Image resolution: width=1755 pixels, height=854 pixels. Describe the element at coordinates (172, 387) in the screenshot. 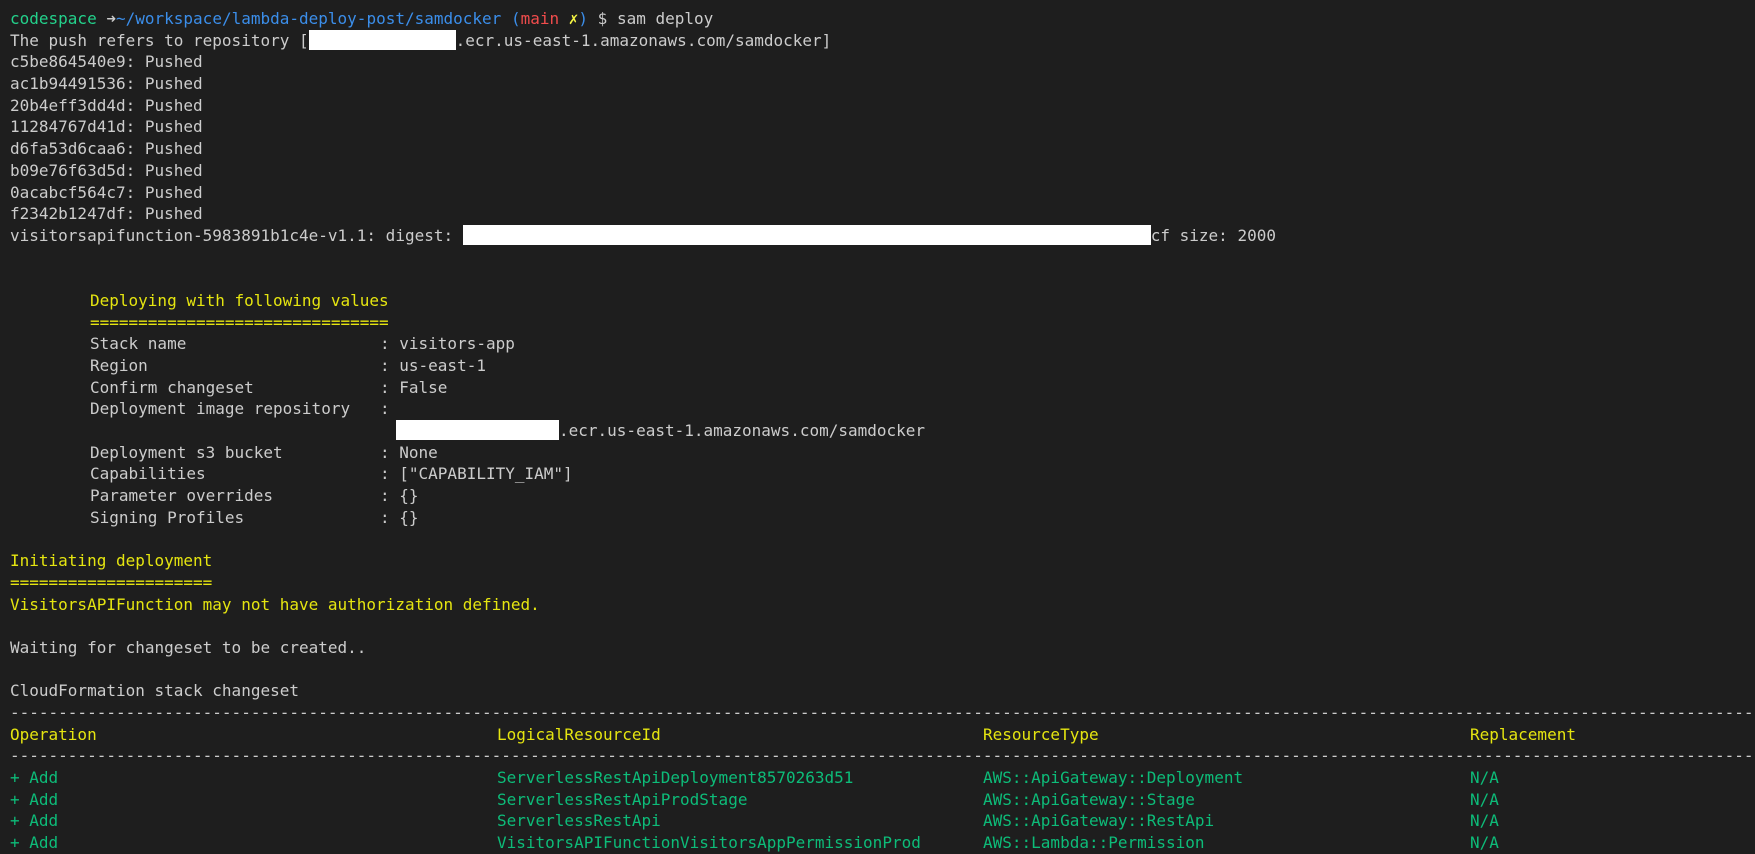

I see `deploy-key: Confirm changeset` at that location.